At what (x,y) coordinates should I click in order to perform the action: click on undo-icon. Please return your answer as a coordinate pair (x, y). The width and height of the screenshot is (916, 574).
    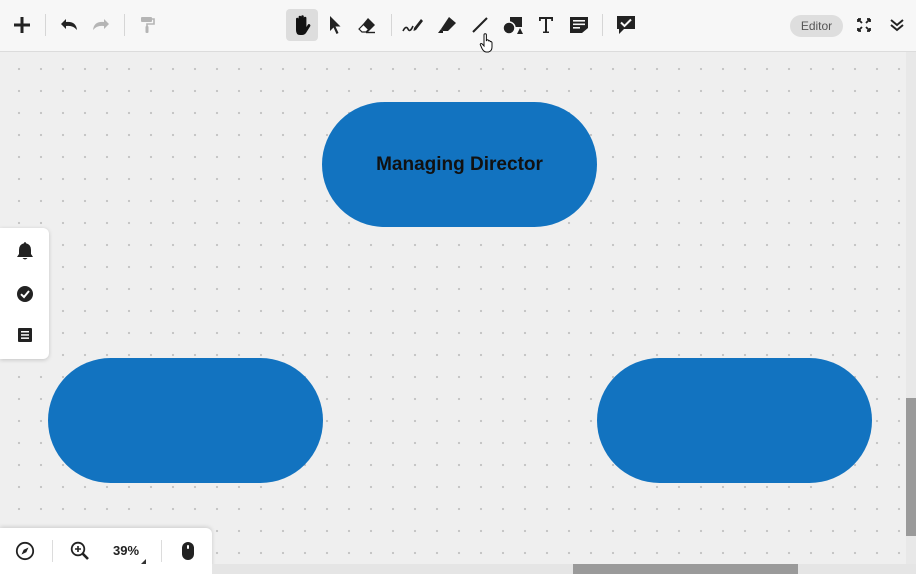
    Looking at the image, I should click on (69, 24).